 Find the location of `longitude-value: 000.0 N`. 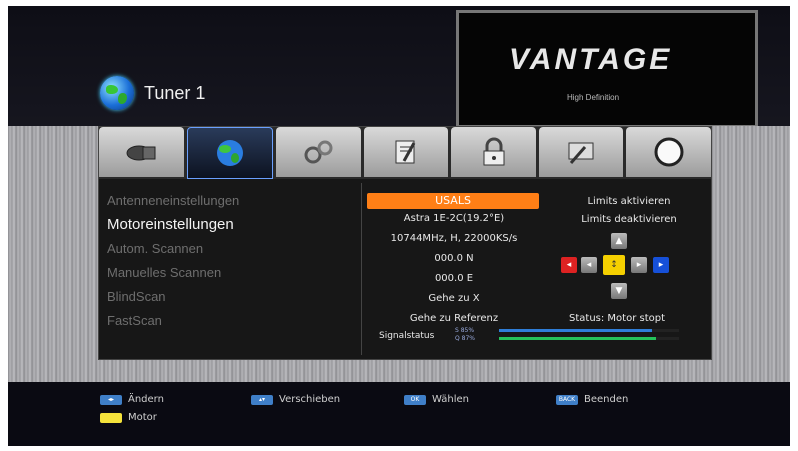

longitude-value: 000.0 N is located at coordinates (454, 259).